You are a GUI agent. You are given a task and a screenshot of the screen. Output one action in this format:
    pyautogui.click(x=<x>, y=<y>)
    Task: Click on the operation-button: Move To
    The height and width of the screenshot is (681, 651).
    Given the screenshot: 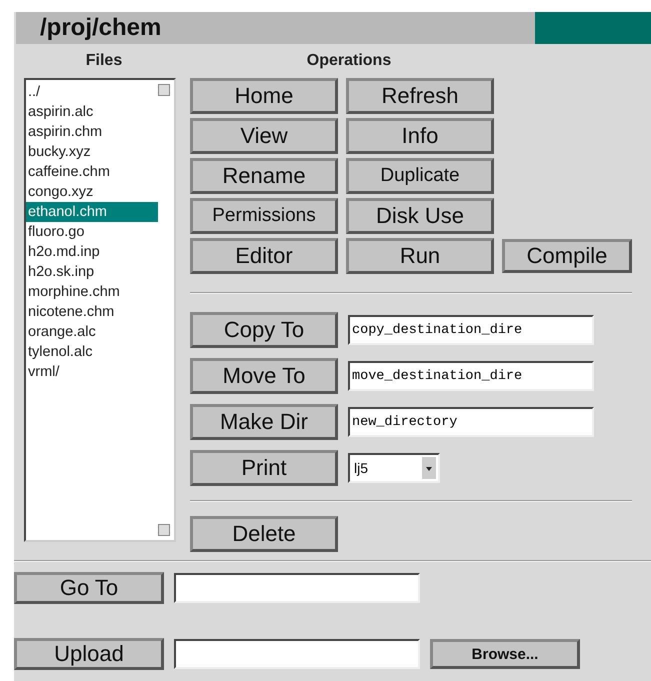 What is the action you would take?
    pyautogui.click(x=264, y=376)
    